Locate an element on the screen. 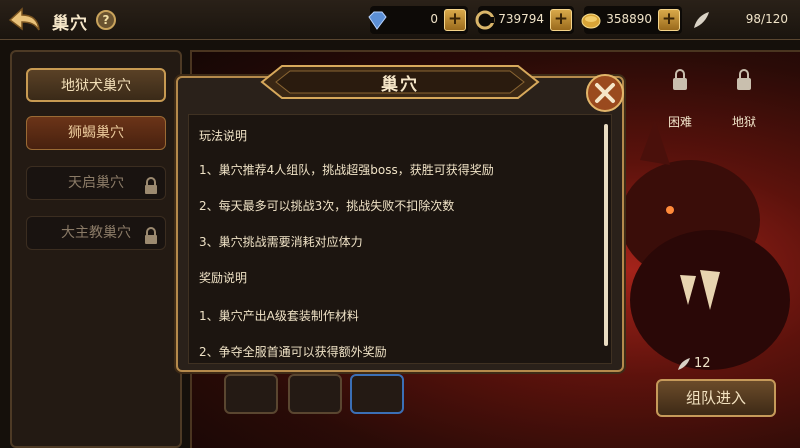 The height and width of the screenshot is (448, 800). team-enter-button: 组队进入 is located at coordinates (716, 398).